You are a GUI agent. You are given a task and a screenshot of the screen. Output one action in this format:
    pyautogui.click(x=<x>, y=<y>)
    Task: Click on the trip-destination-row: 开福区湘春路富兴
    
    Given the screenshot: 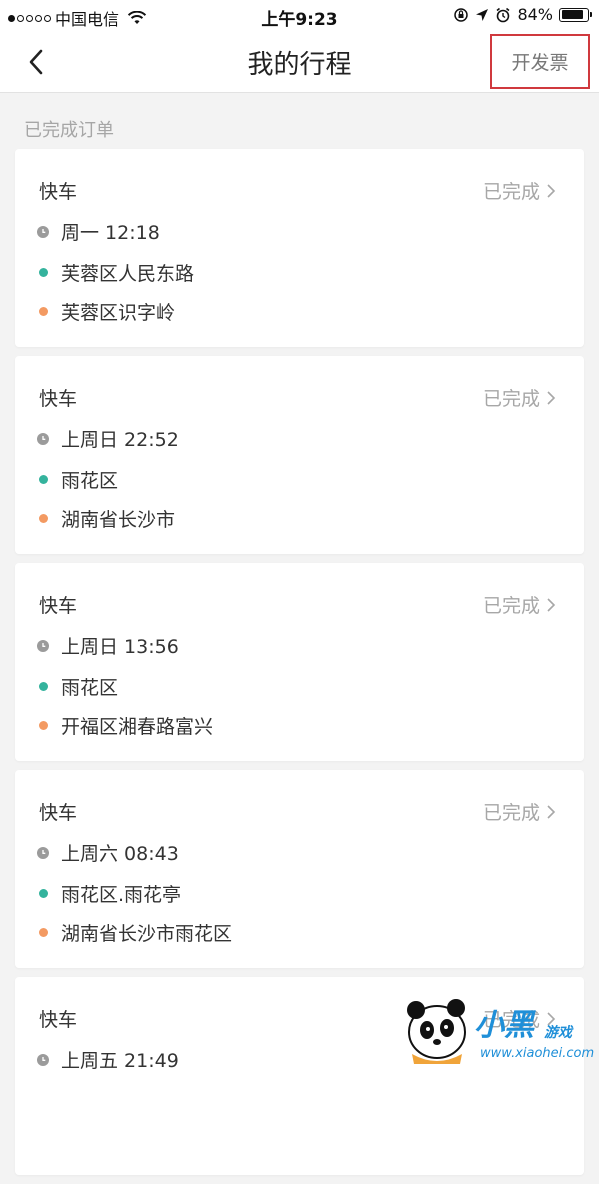 What is the action you would take?
    pyautogui.click(x=125, y=725)
    